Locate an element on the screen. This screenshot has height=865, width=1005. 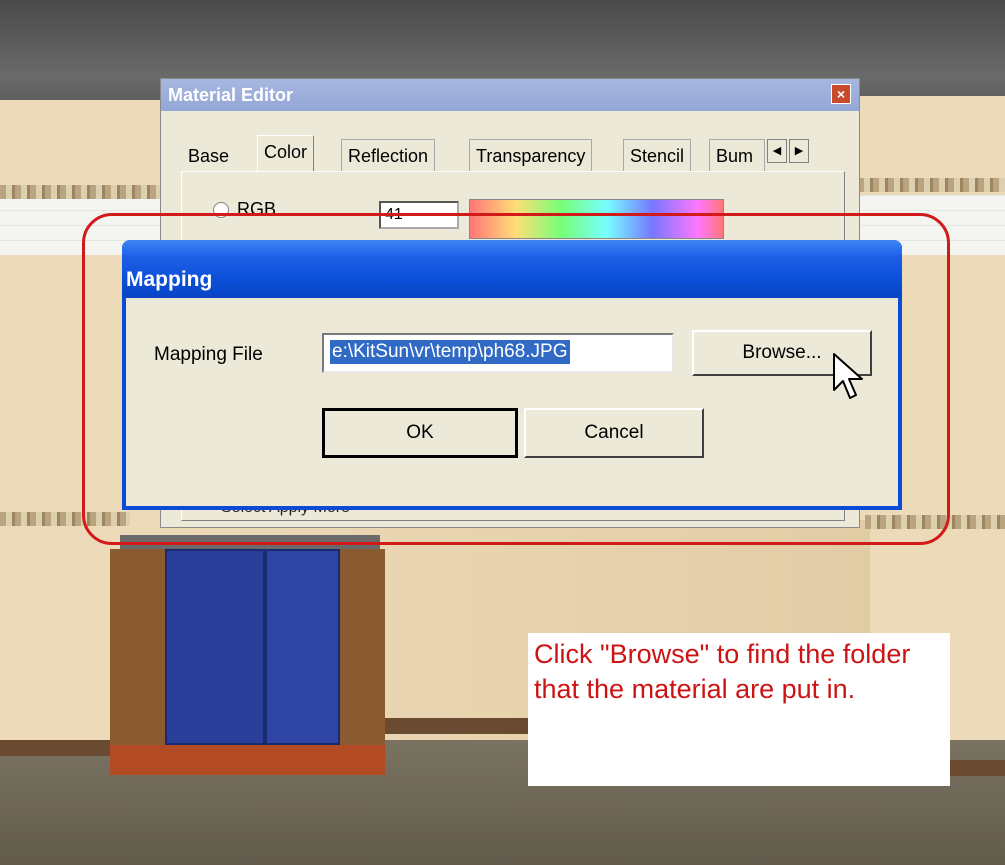
cabinet-side-right is located at coordinates (362, 649).